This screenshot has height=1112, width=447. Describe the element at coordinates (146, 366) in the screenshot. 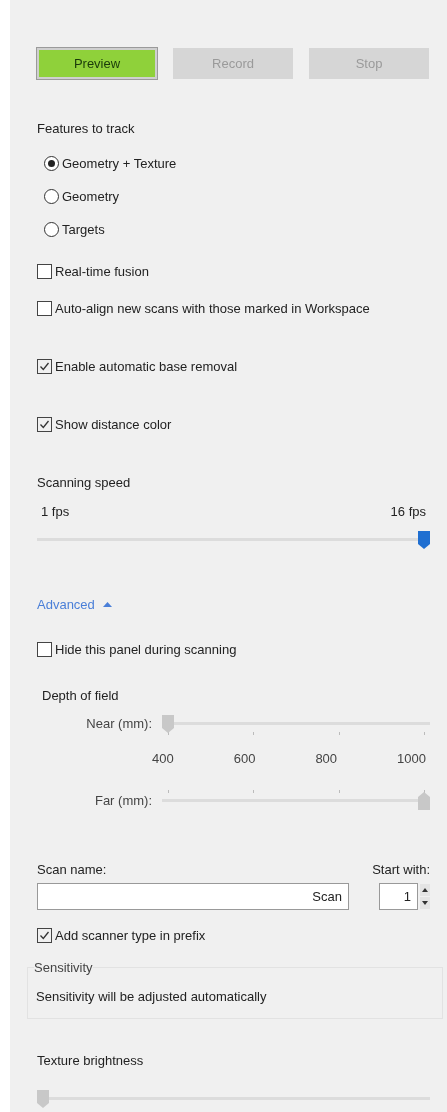

I see `checkbox-label: Enable automatic base removal` at that location.